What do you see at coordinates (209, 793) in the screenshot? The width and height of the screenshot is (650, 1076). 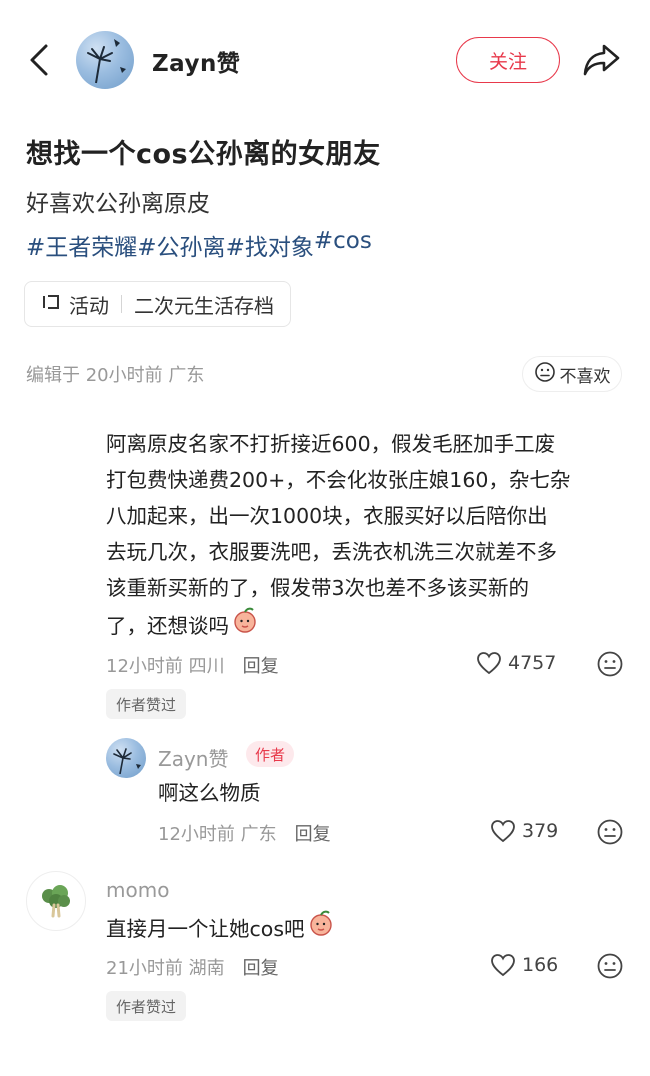 I see `reply-text: 啊这么物质` at bounding box center [209, 793].